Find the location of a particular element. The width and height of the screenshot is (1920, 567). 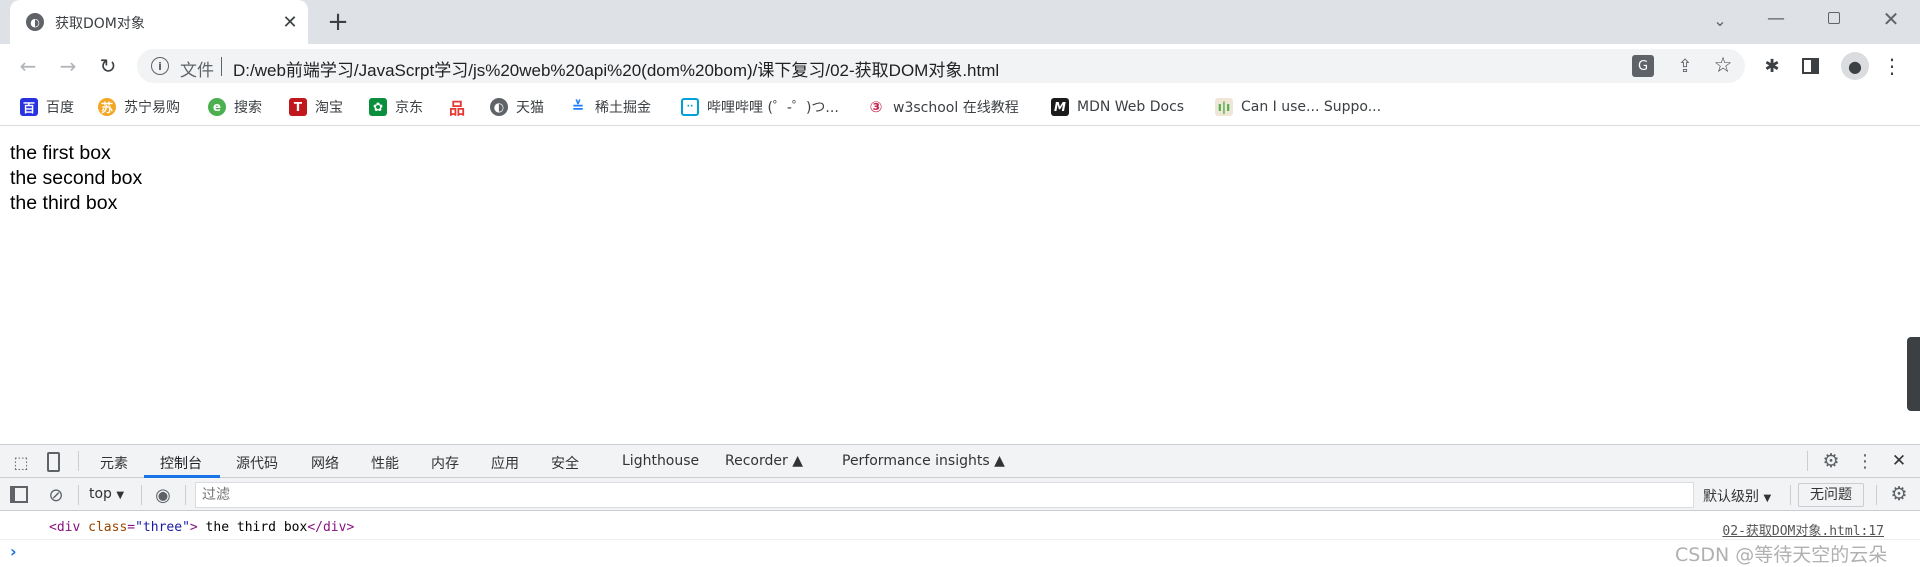

tab-title: 获取DOM对象 is located at coordinates (100, 24).